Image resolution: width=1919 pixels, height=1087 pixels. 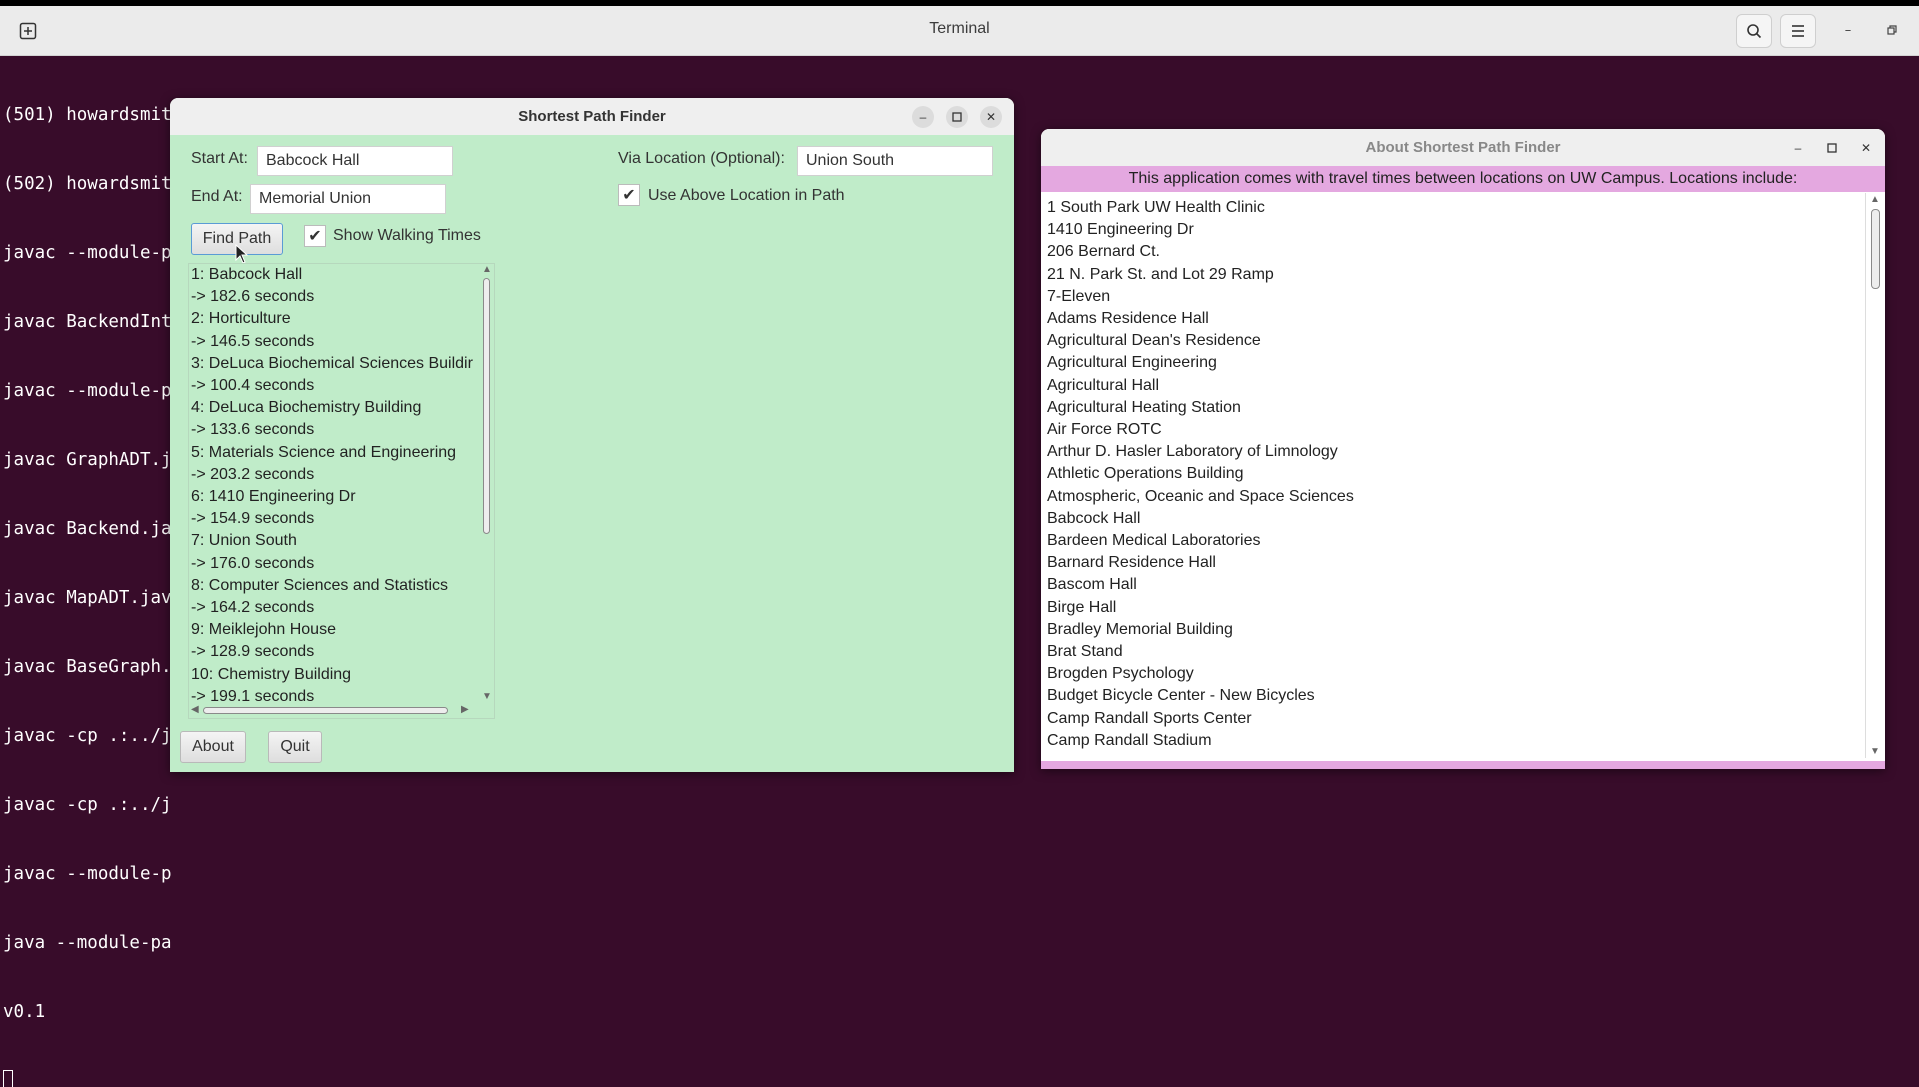 I want to click on path-list-item: -> 164.2 seconds, so click(x=332, y=608).